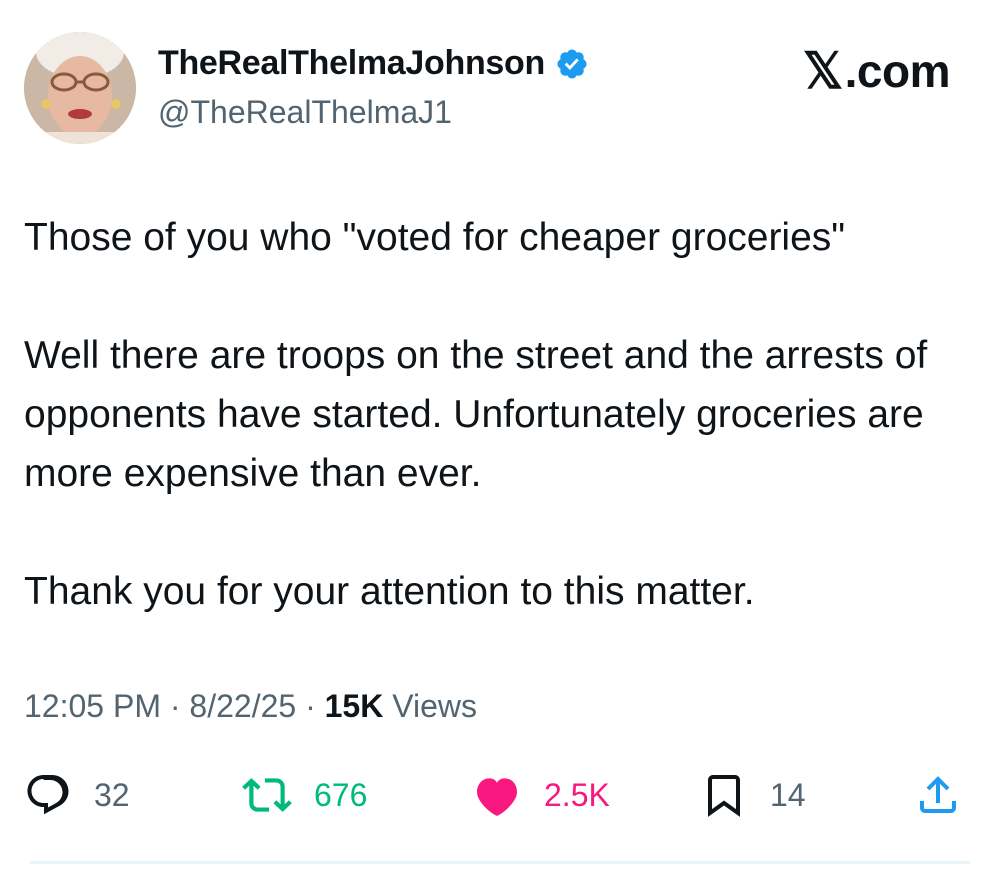 Image resolution: width=1000 pixels, height=869 pixels. Describe the element at coordinates (48, 795) in the screenshot. I see `reply-icon` at that location.